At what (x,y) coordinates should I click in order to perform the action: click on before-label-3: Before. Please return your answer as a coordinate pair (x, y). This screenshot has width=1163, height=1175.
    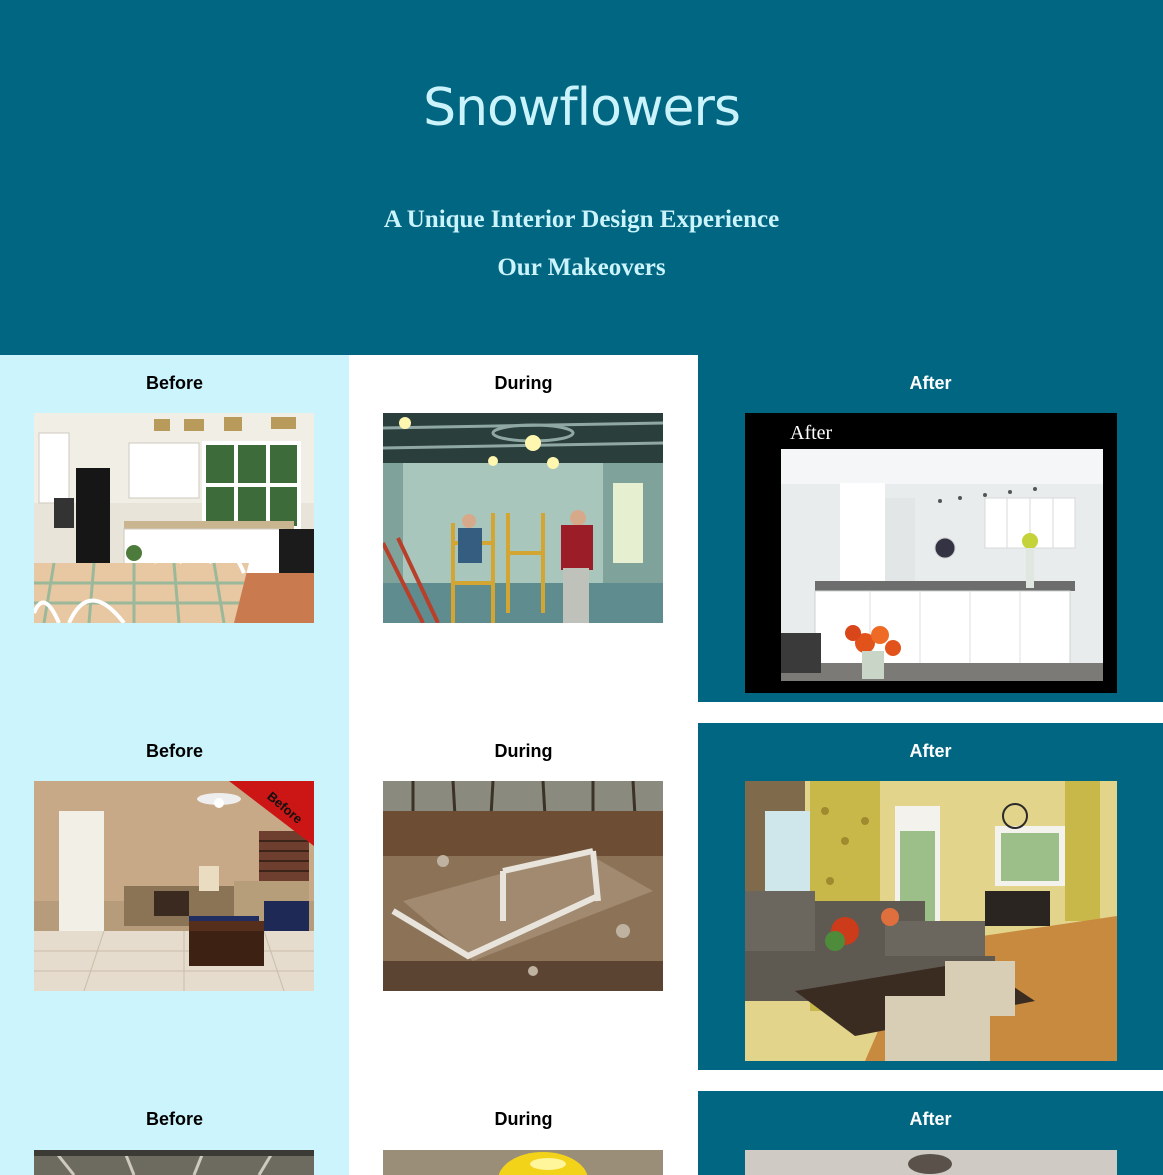
    Looking at the image, I should click on (174, 1119).